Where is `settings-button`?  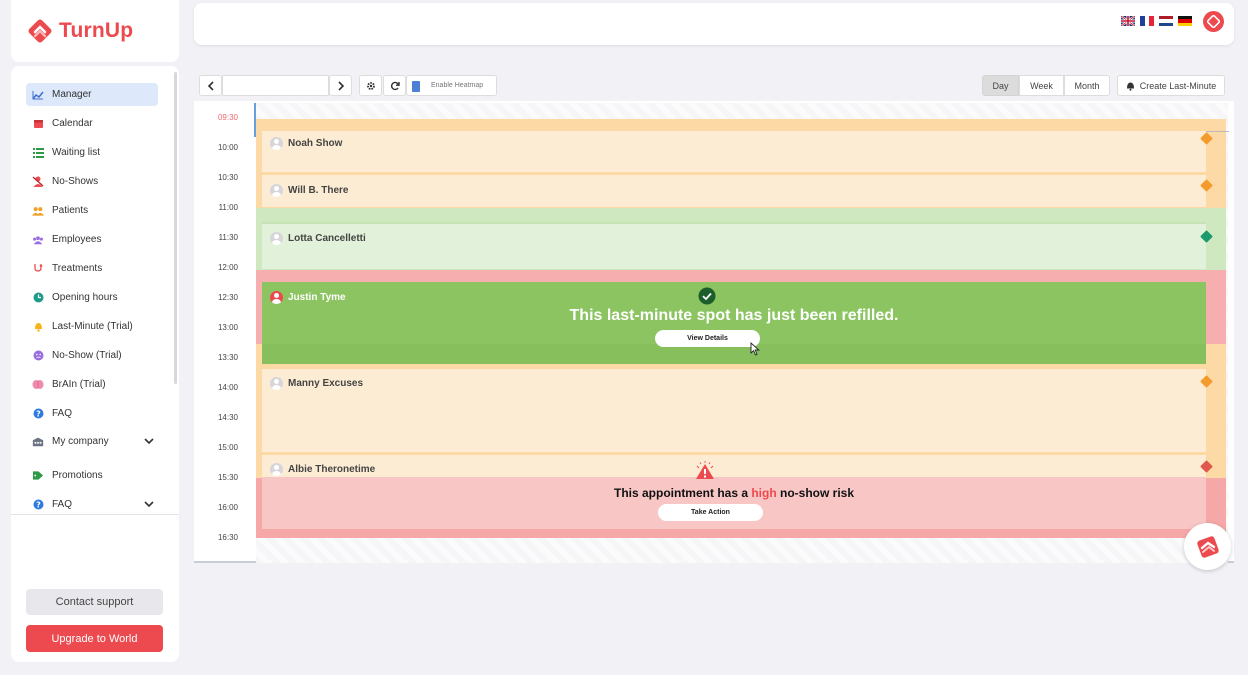
settings-button is located at coordinates (370, 85).